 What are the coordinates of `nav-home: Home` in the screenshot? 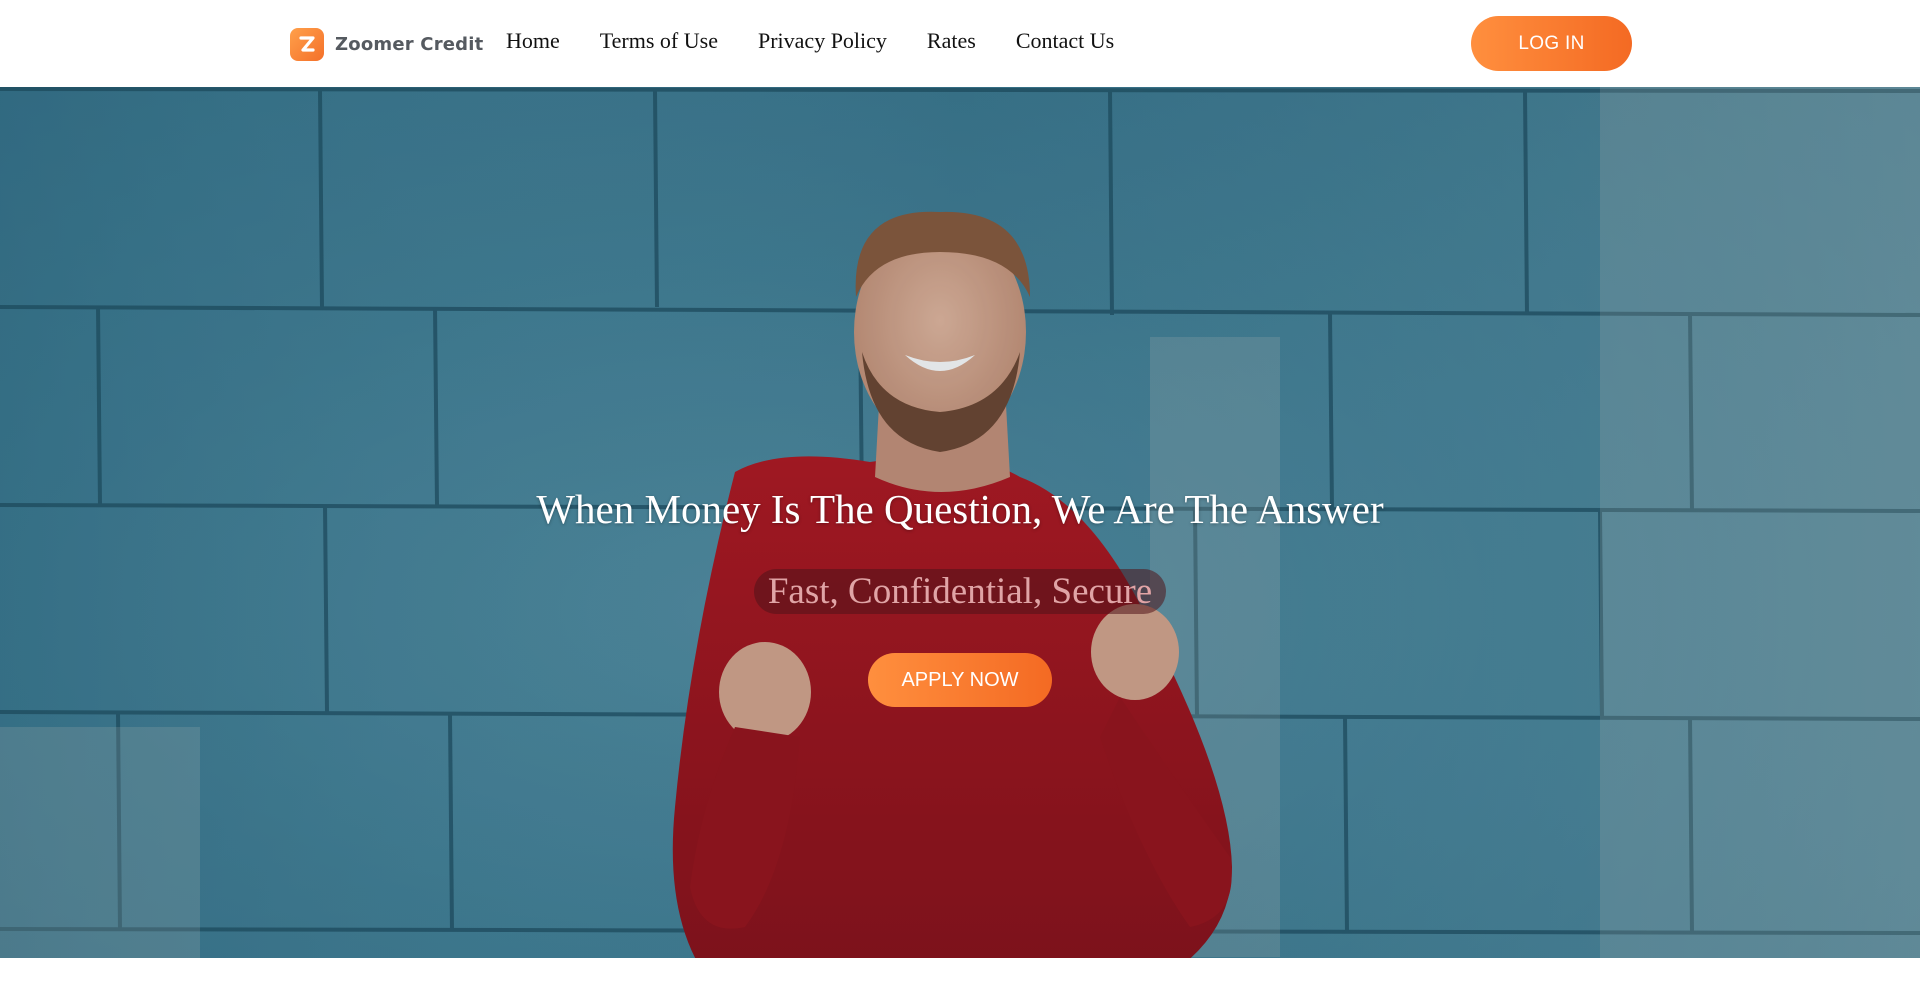 It's located at (533, 41).